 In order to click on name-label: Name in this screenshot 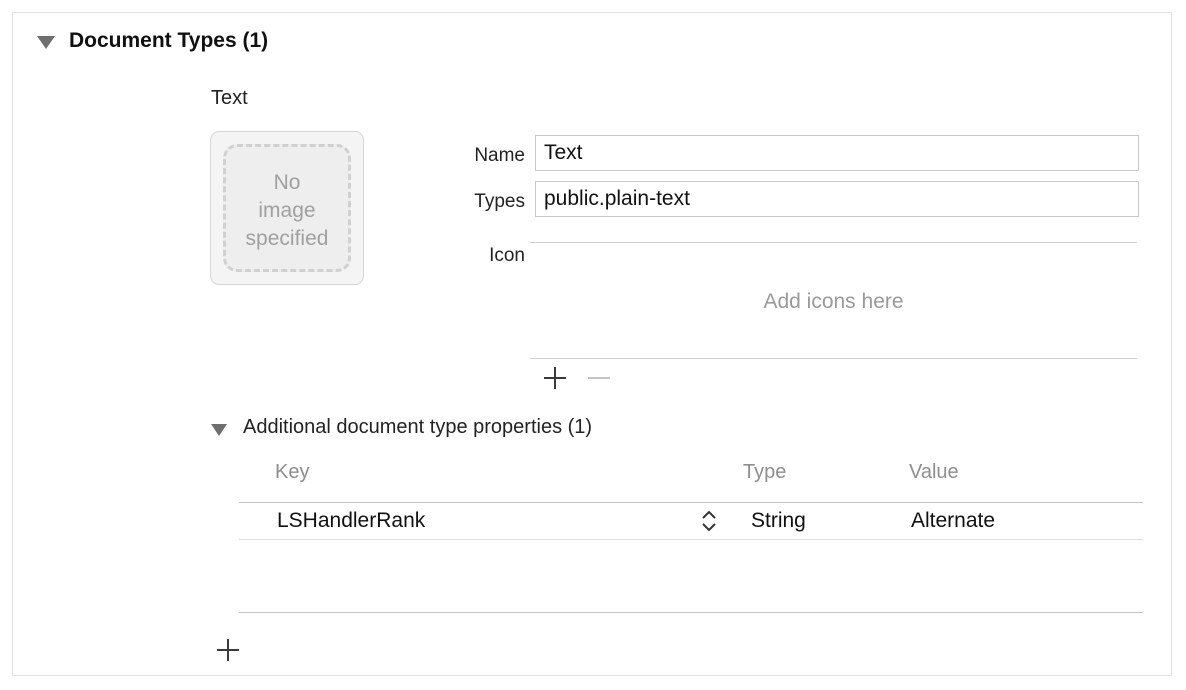, I will do `click(499, 155)`.